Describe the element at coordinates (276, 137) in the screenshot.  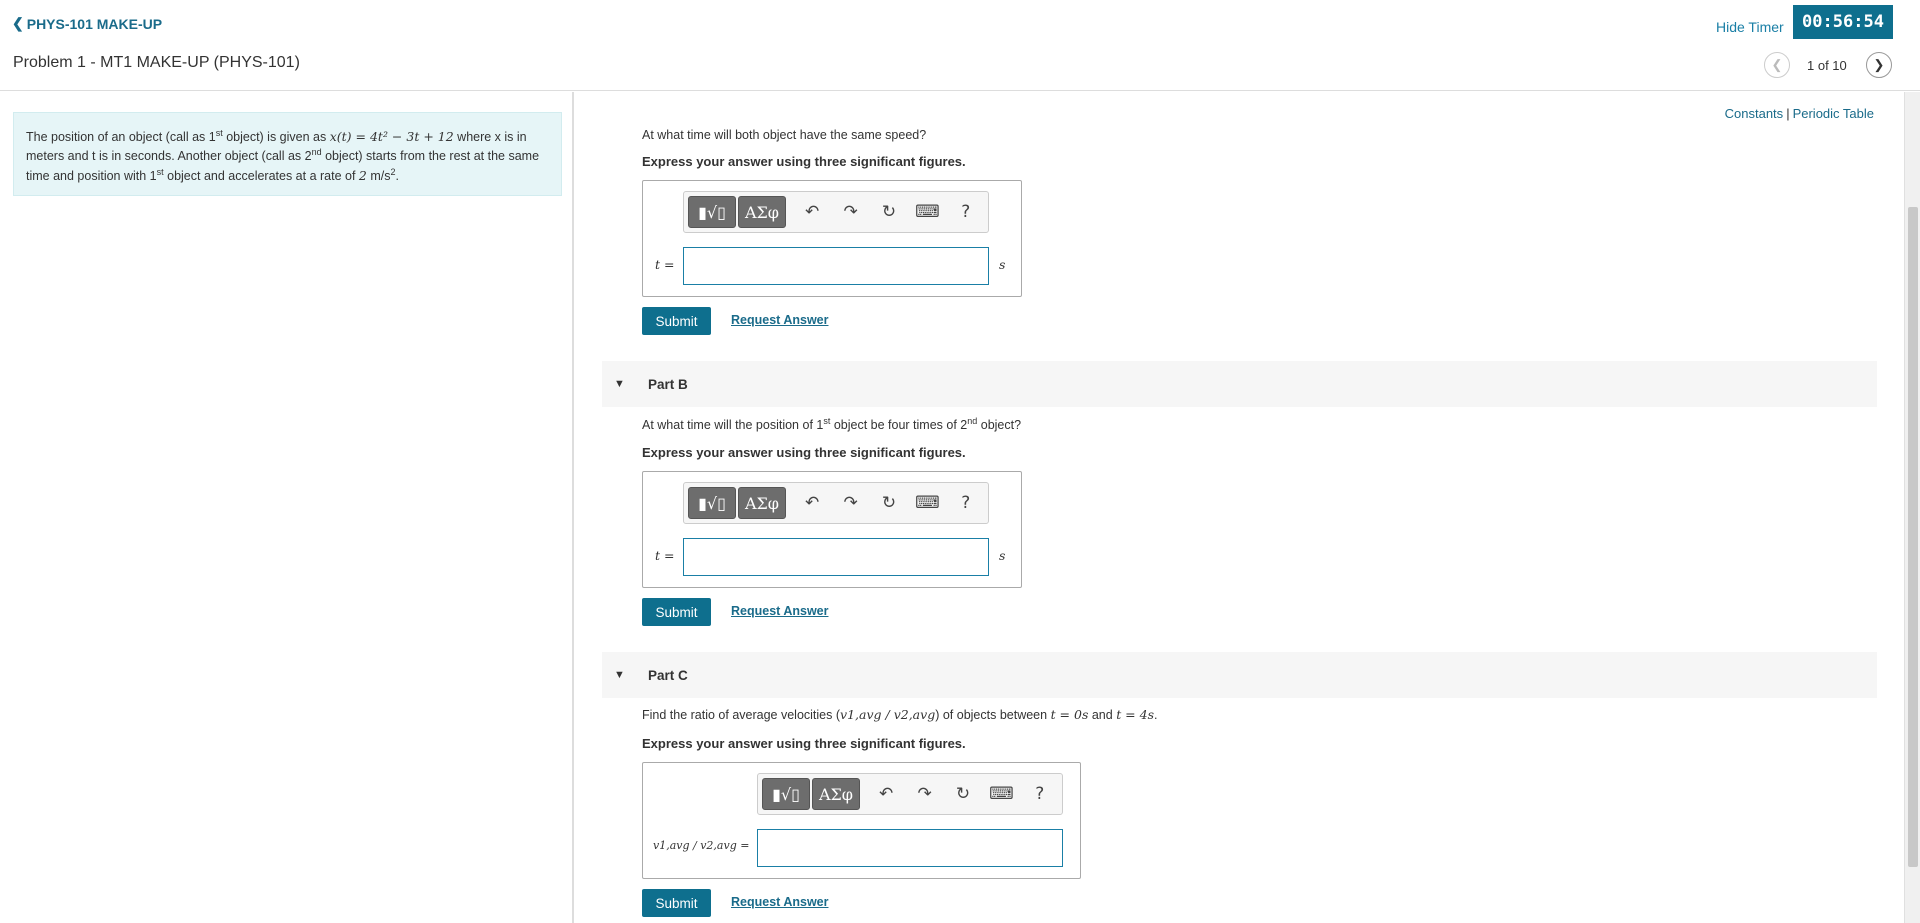
I see `intro-text: object) is given as` at that location.